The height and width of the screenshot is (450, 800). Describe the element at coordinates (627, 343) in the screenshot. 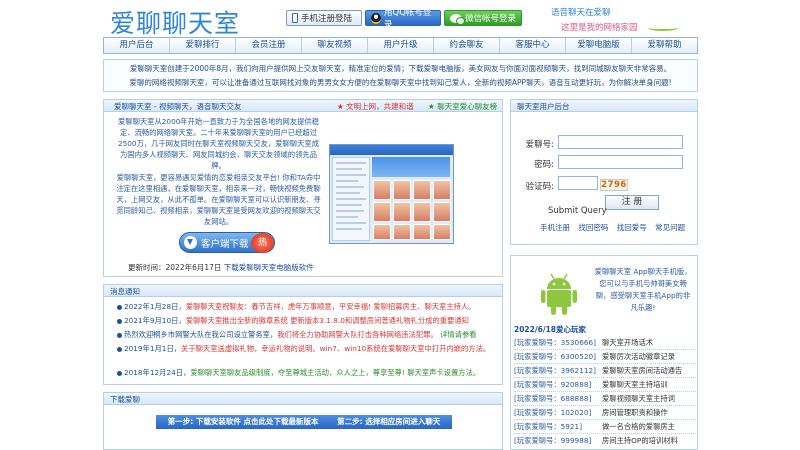

I see `ranking-article: 聊天室开场话术` at that location.